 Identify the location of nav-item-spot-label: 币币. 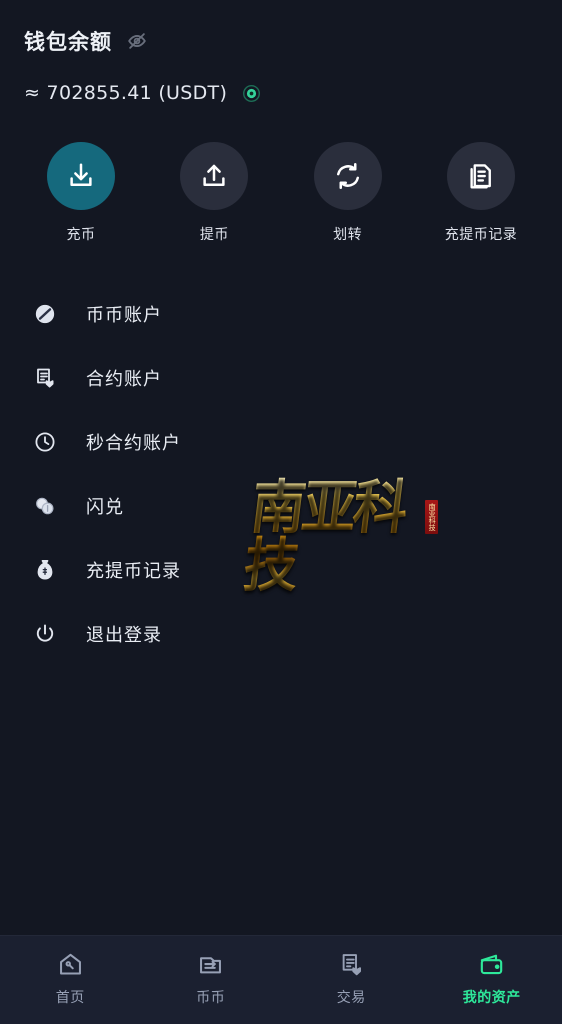
(211, 998).